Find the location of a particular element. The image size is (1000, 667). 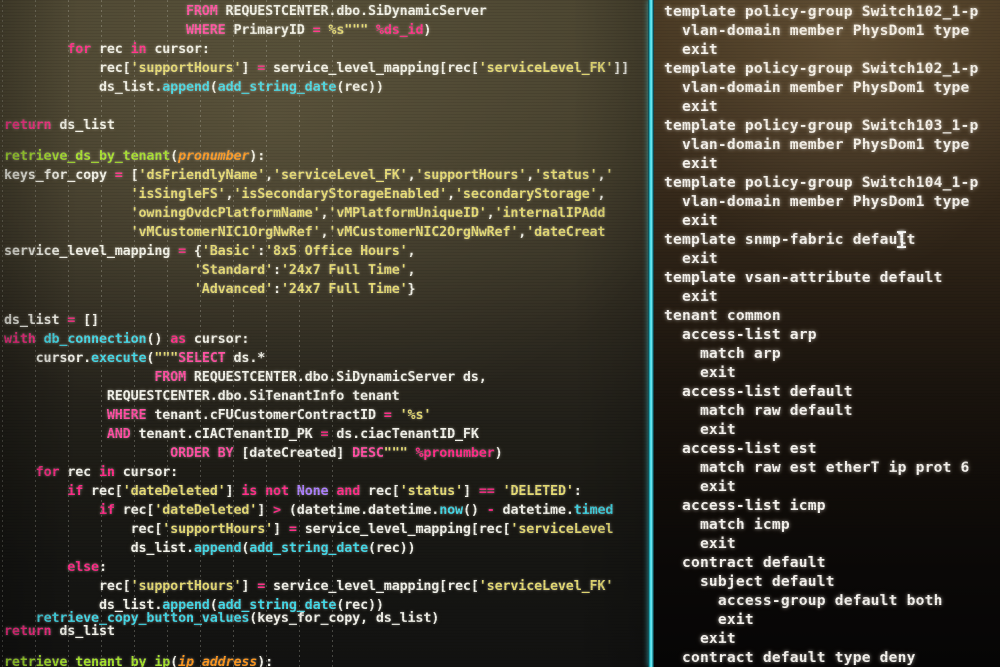

code-token: append is located at coordinates (217, 548).